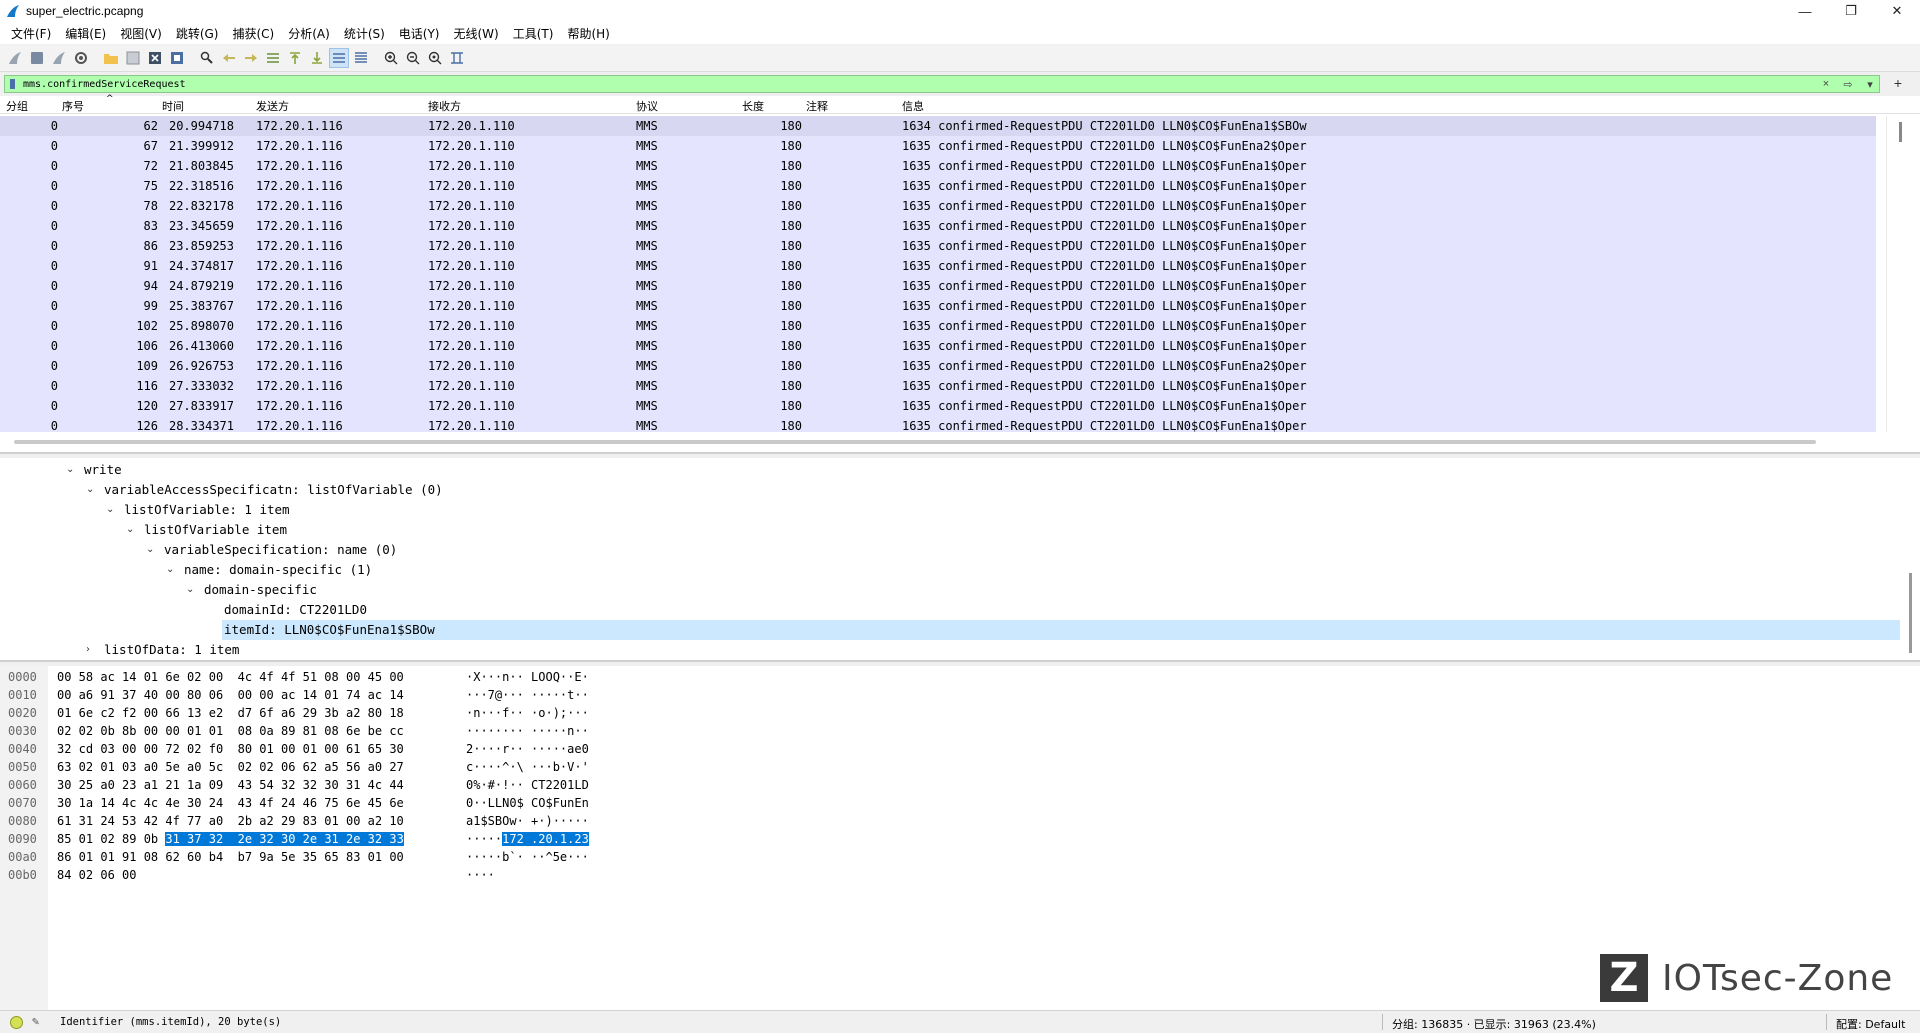  What do you see at coordinates (22, 731) in the screenshot?
I see `bytes-offset: 0030` at bounding box center [22, 731].